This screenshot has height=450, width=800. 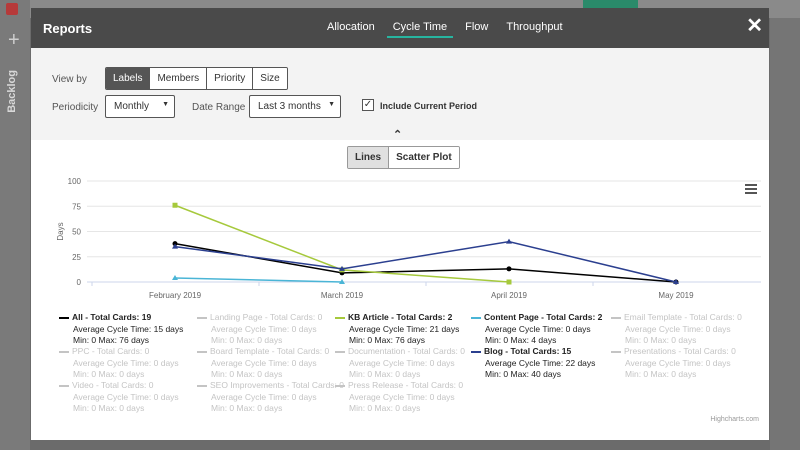 I want to click on legend-name: Press Release - Total Cards: 0, so click(x=406, y=385).